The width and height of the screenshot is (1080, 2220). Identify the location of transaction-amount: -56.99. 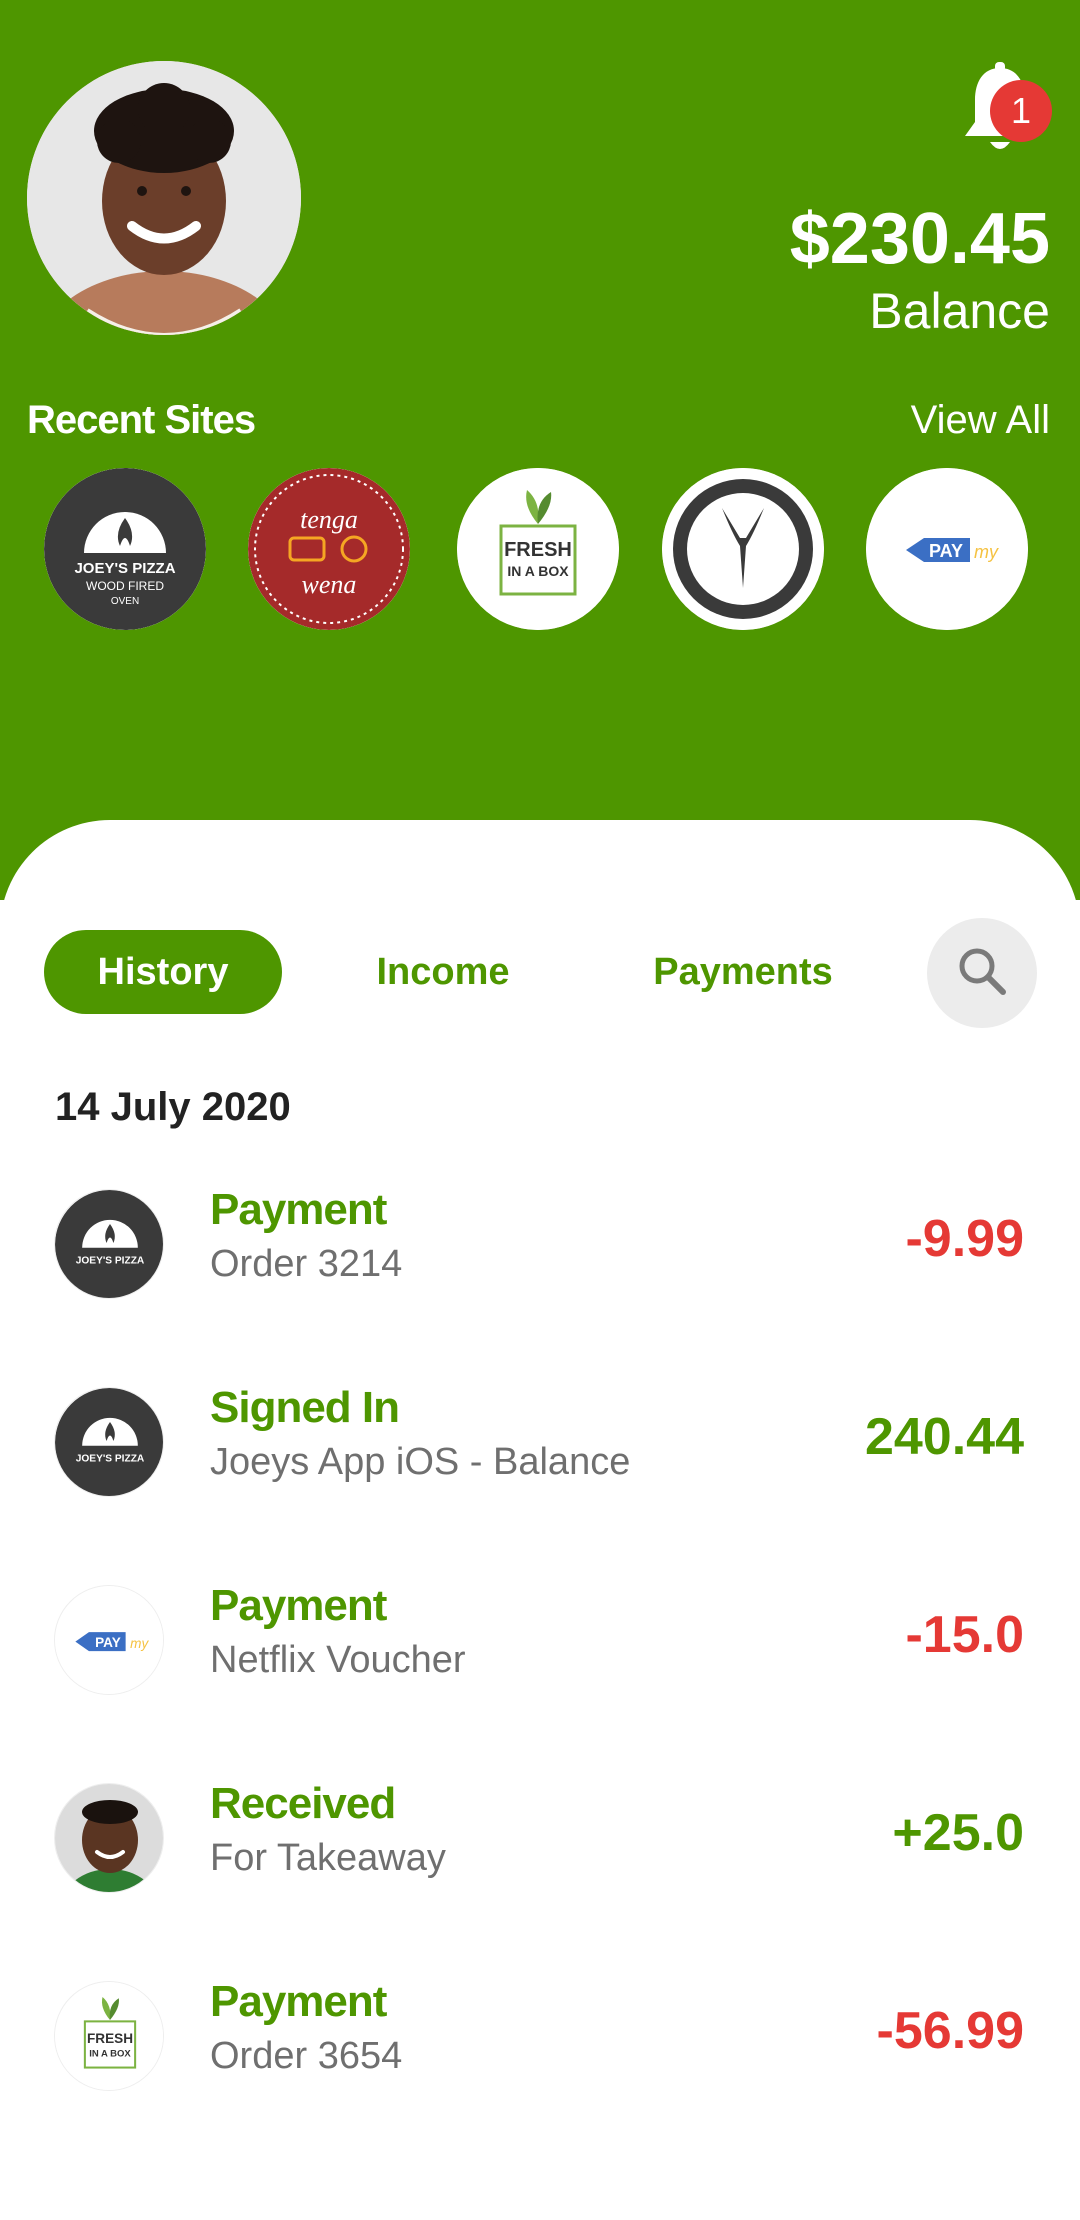
(950, 2031).